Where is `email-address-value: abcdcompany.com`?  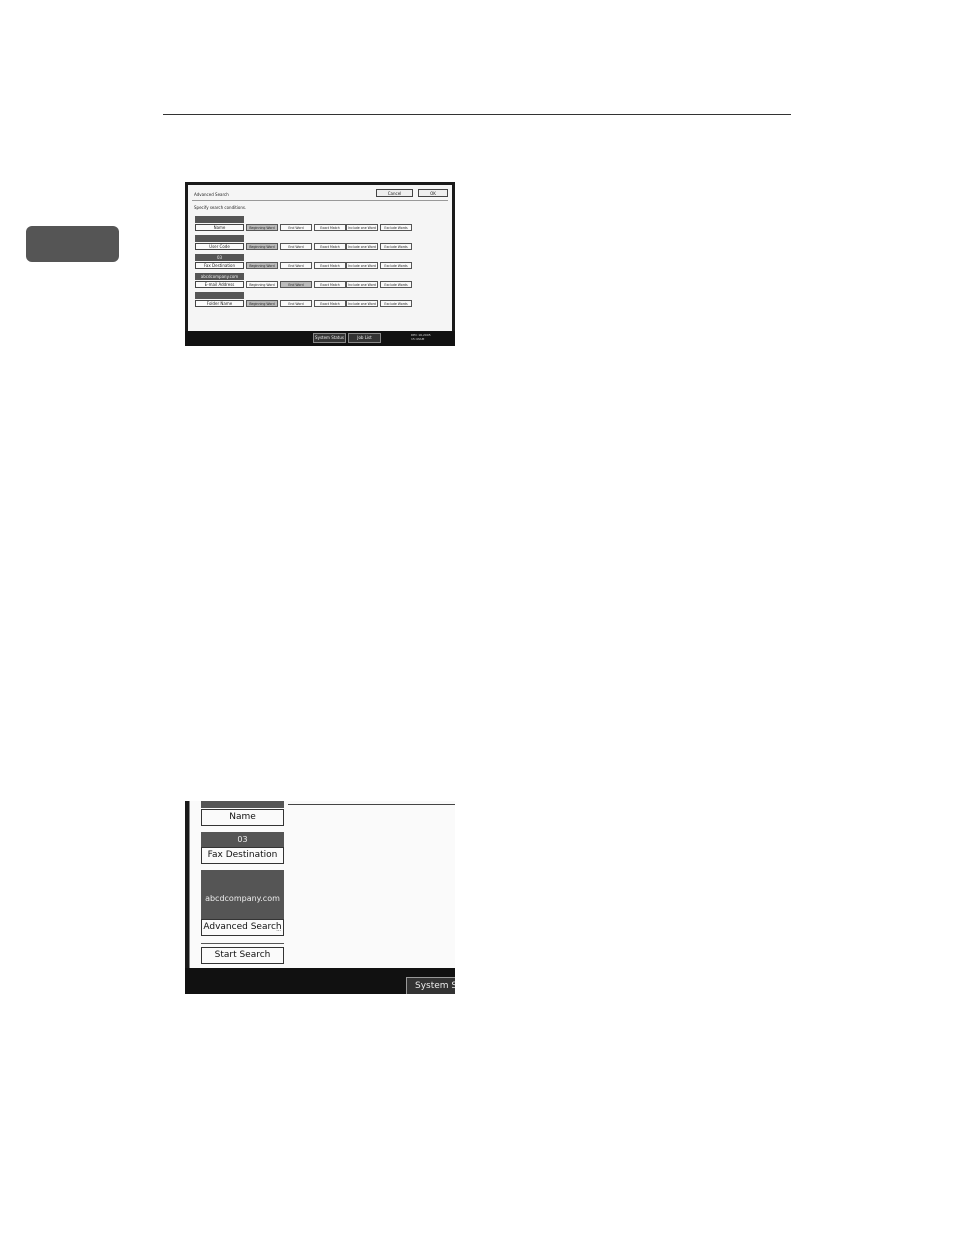 email-address-value: abcdcompany.com is located at coordinates (242, 894).